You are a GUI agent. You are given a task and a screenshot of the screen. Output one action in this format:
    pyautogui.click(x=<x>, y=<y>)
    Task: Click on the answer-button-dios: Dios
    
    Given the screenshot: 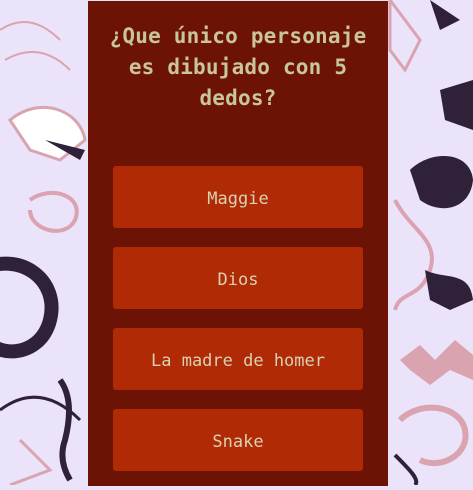 What is the action you would take?
    pyautogui.click(x=238, y=278)
    